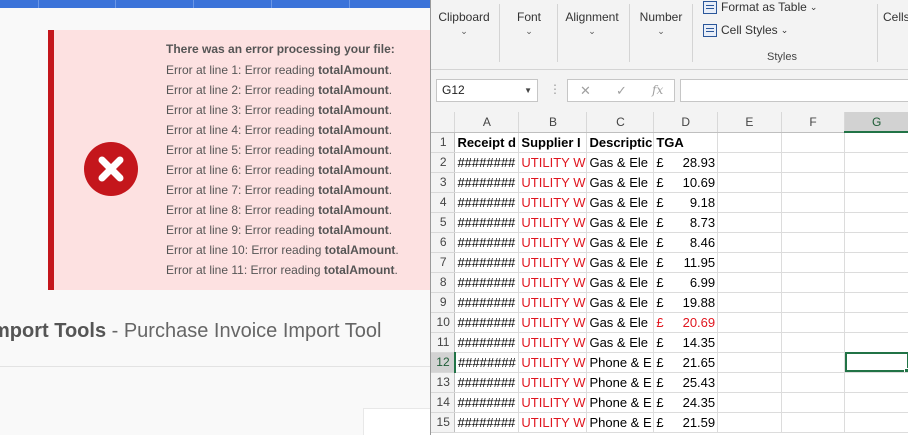 This screenshot has width=908, height=435. Describe the element at coordinates (443, 322) in the screenshot. I see `row-header: 10` at that location.